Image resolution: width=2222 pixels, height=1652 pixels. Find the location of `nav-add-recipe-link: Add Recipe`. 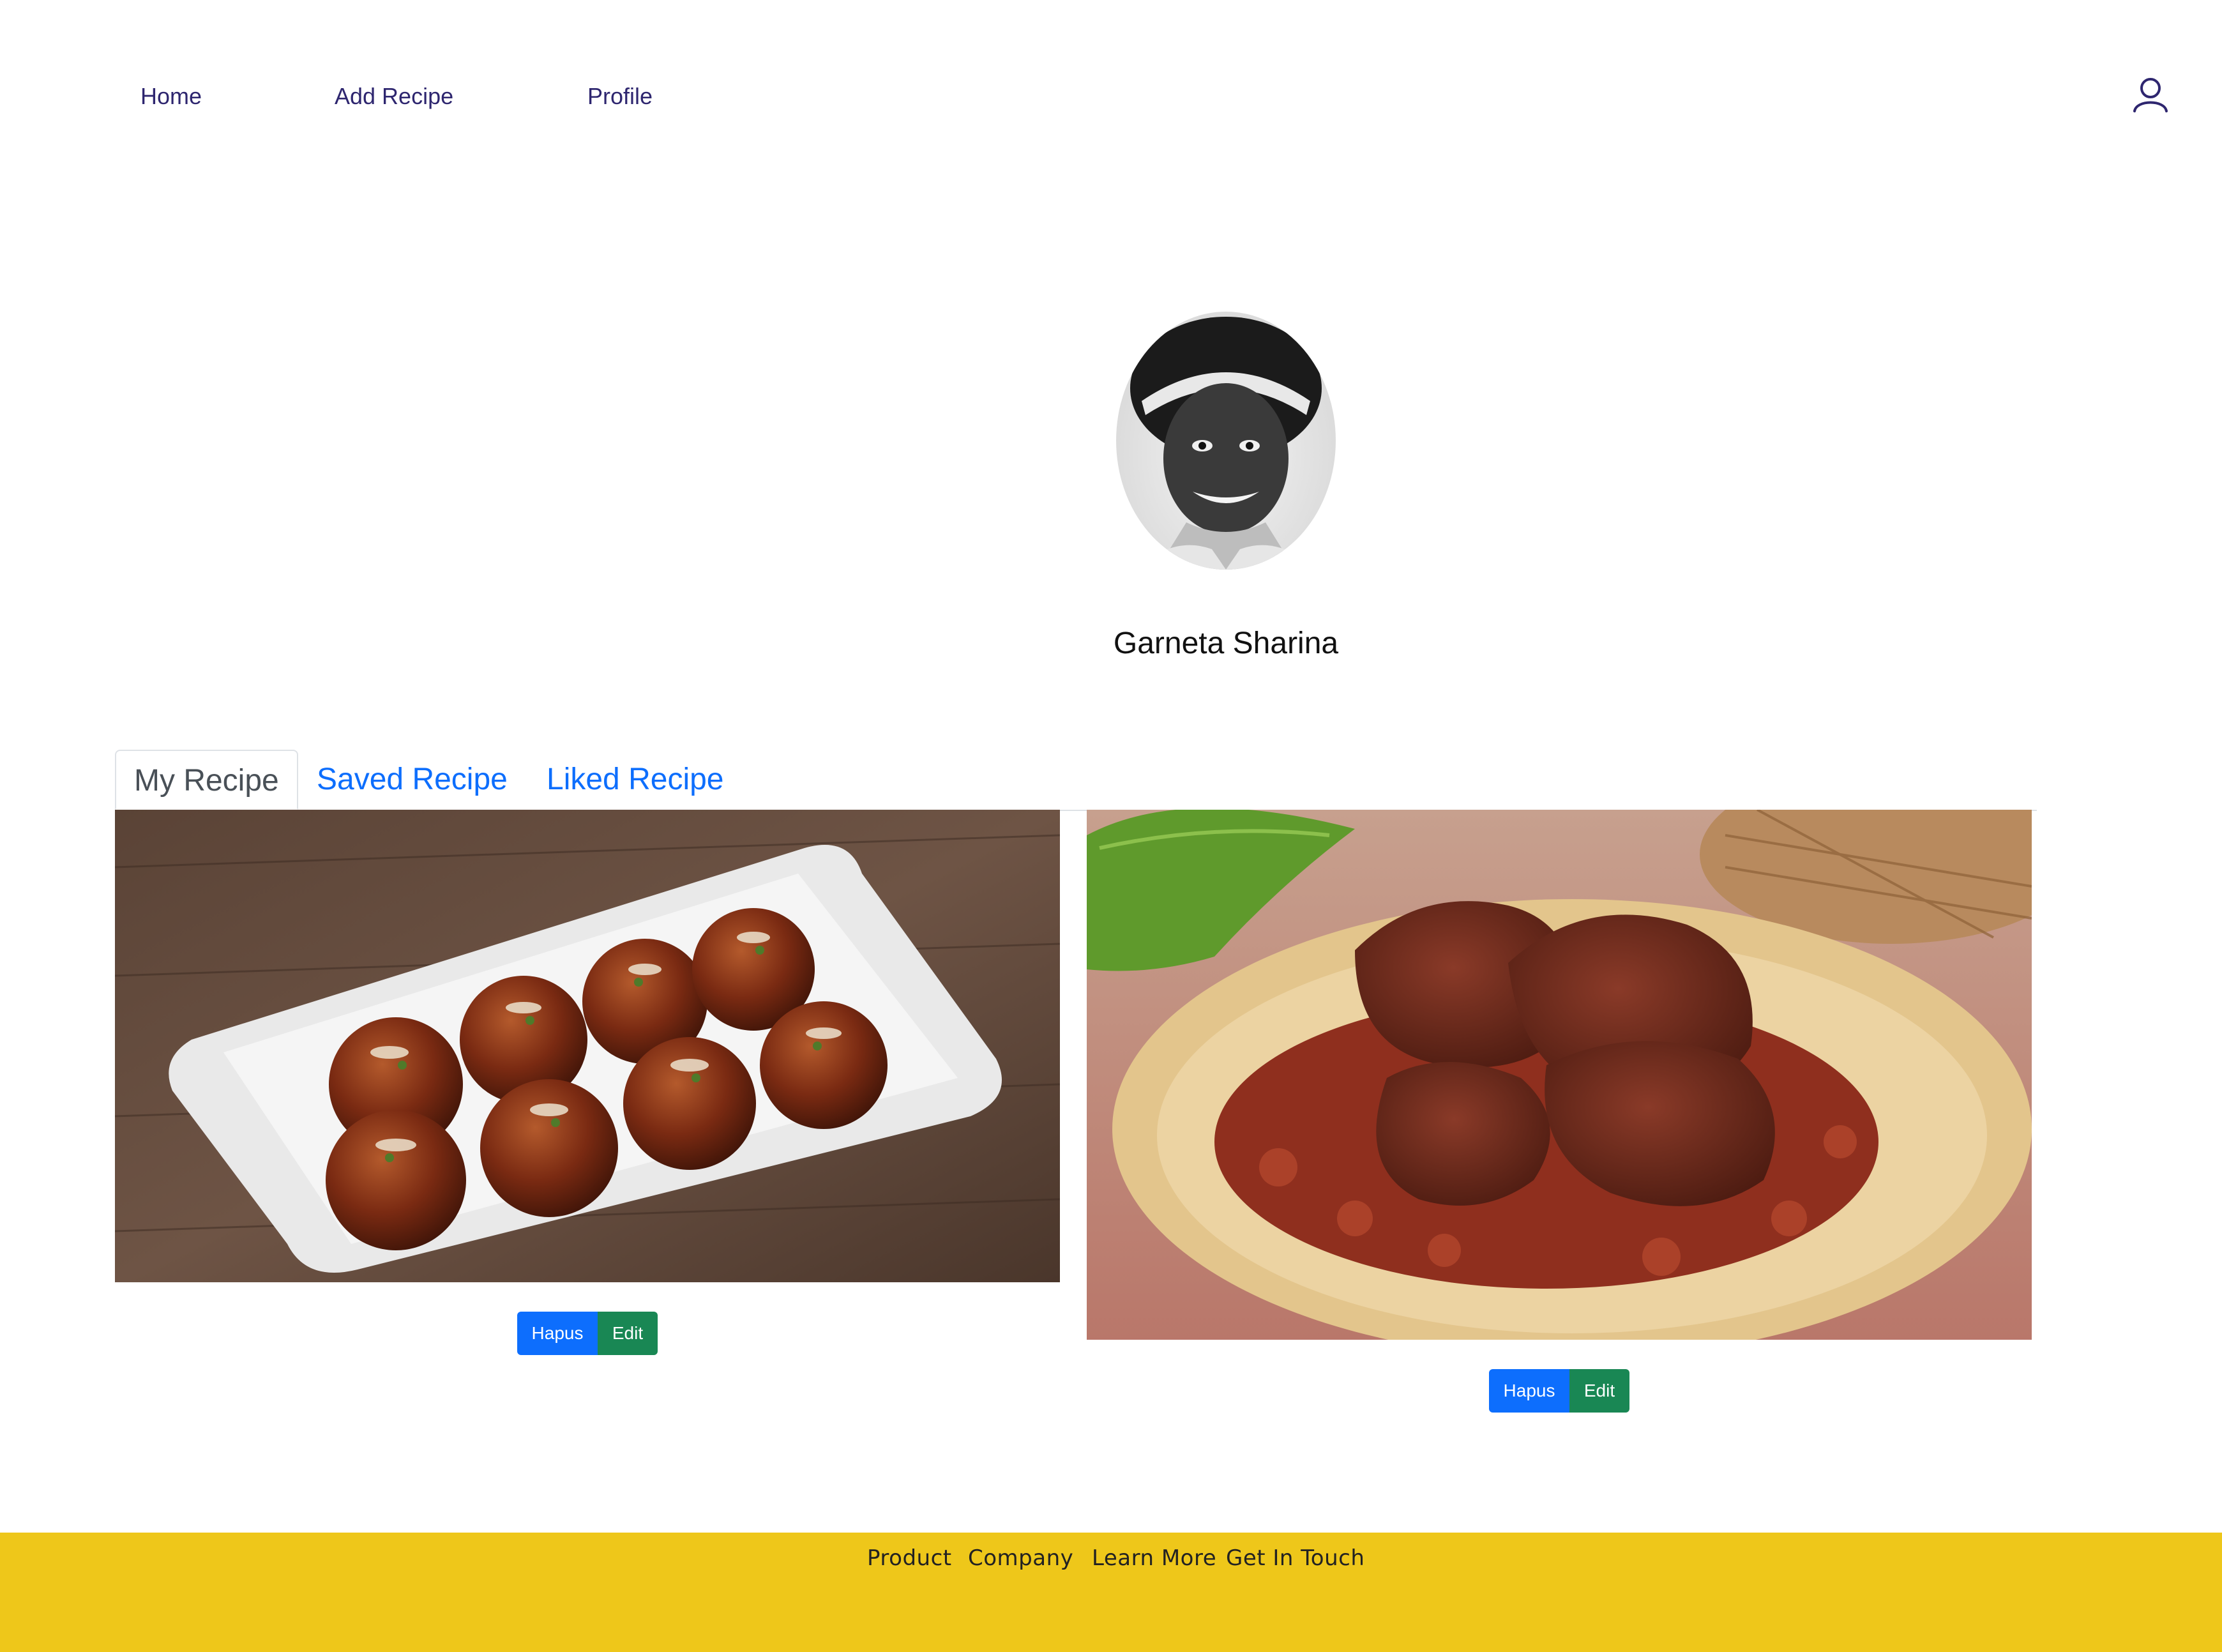

nav-add-recipe-link: Add Recipe is located at coordinates (394, 96).